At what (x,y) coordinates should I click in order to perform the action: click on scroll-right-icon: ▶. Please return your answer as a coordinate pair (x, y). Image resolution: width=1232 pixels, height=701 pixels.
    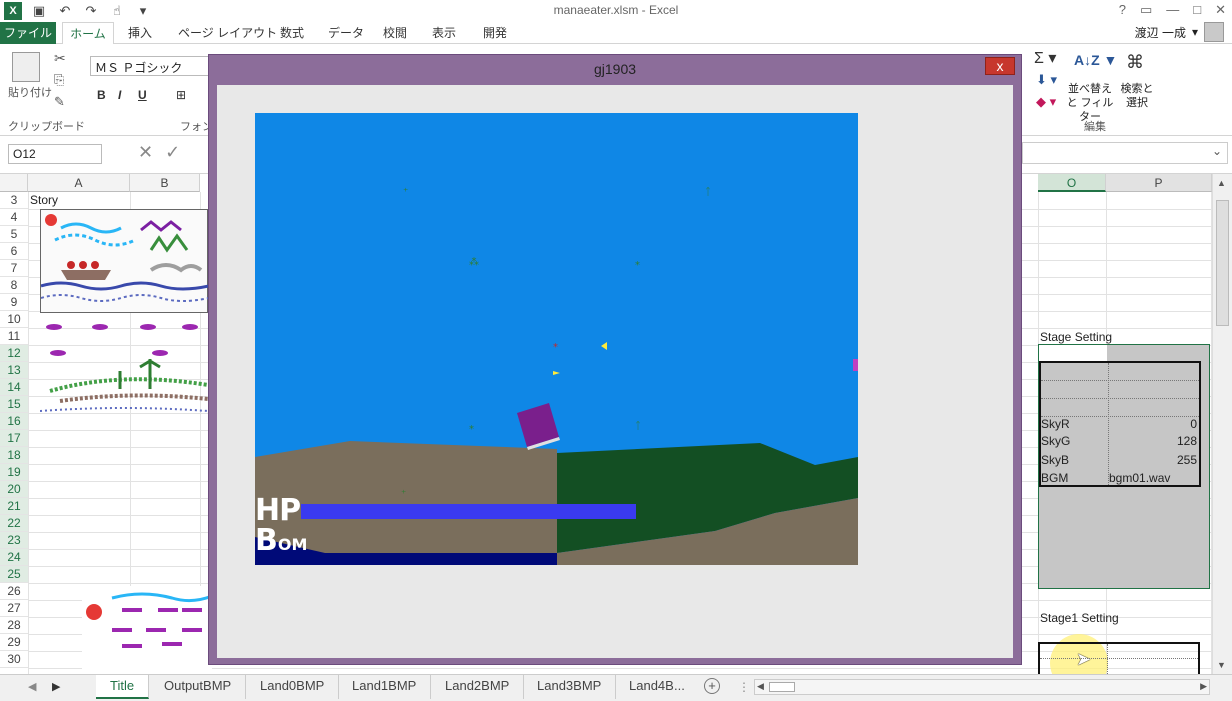
    Looking at the image, I should click on (1203, 686).